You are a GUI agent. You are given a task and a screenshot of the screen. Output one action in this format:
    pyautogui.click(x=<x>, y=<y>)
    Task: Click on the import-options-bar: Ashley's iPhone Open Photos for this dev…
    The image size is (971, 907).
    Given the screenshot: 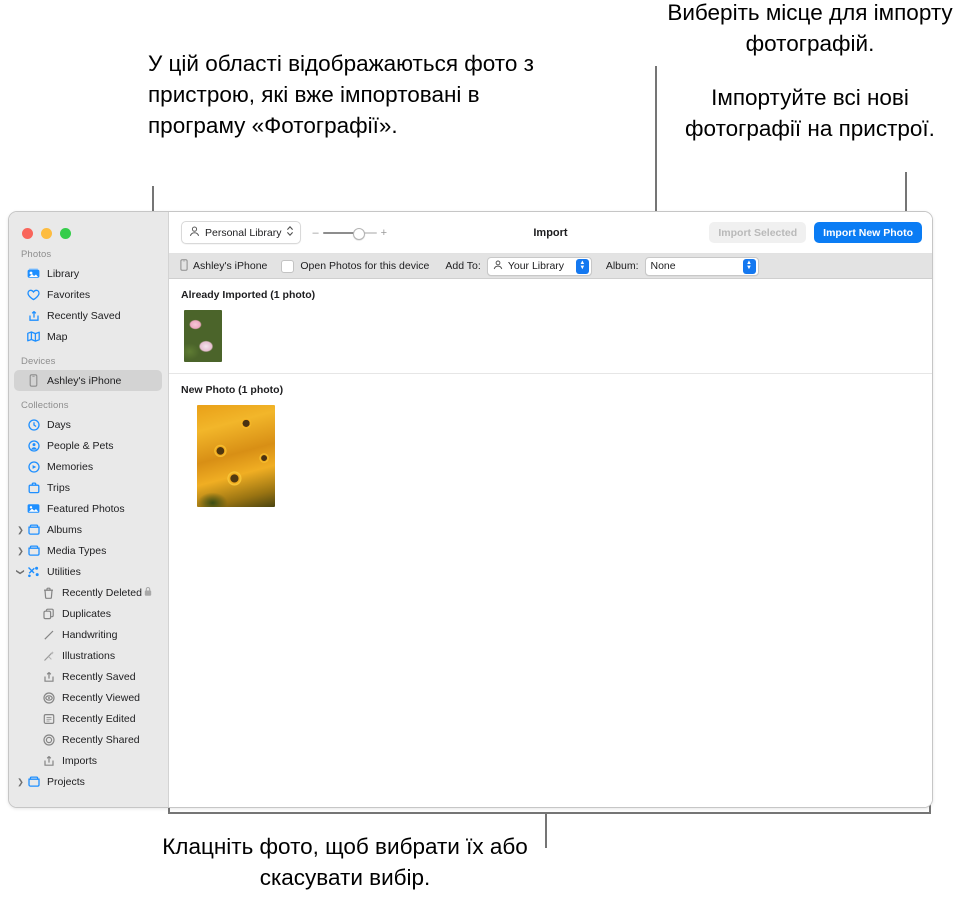 What is the action you would take?
    pyautogui.click(x=550, y=266)
    